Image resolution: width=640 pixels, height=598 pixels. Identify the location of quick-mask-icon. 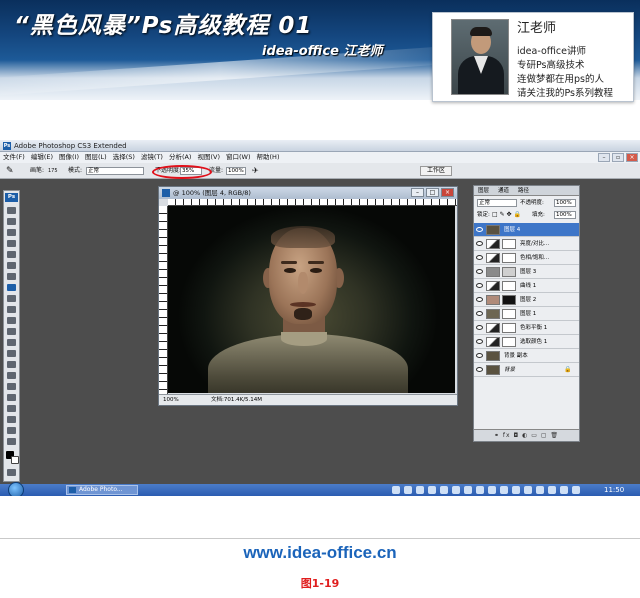
(11, 472).